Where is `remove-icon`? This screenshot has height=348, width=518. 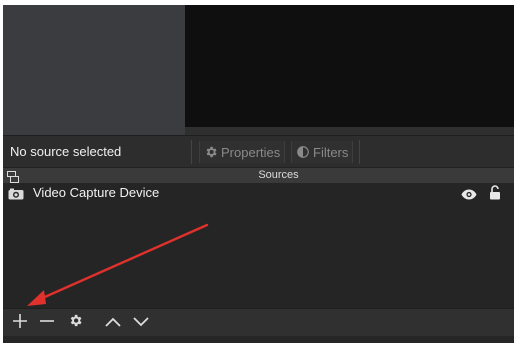 remove-icon is located at coordinates (47, 323).